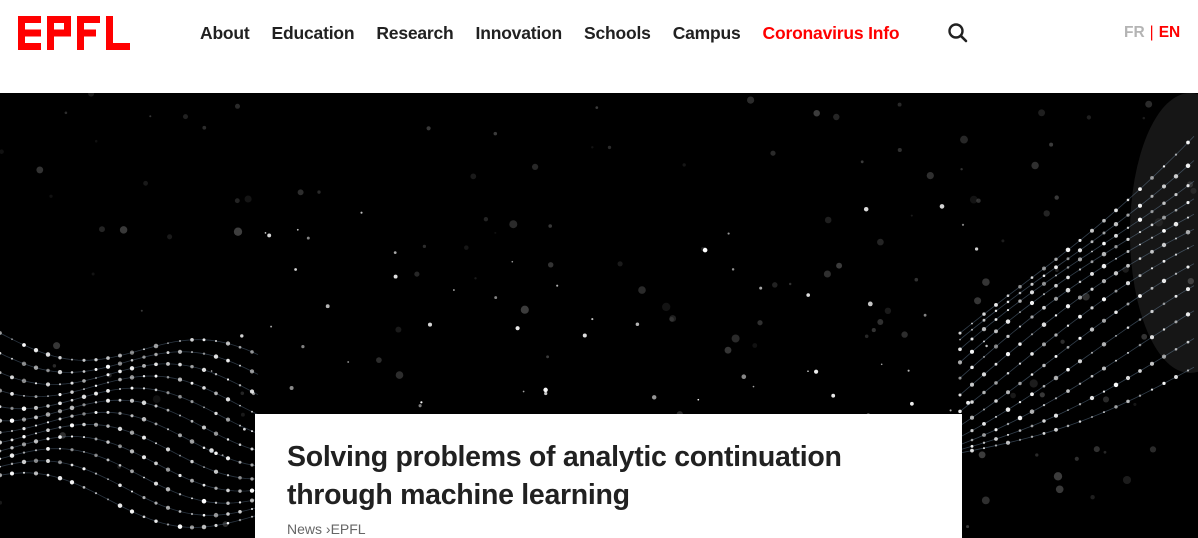 The image size is (1198, 538). I want to click on breadcrumb: News ›EPFL, so click(326, 529).